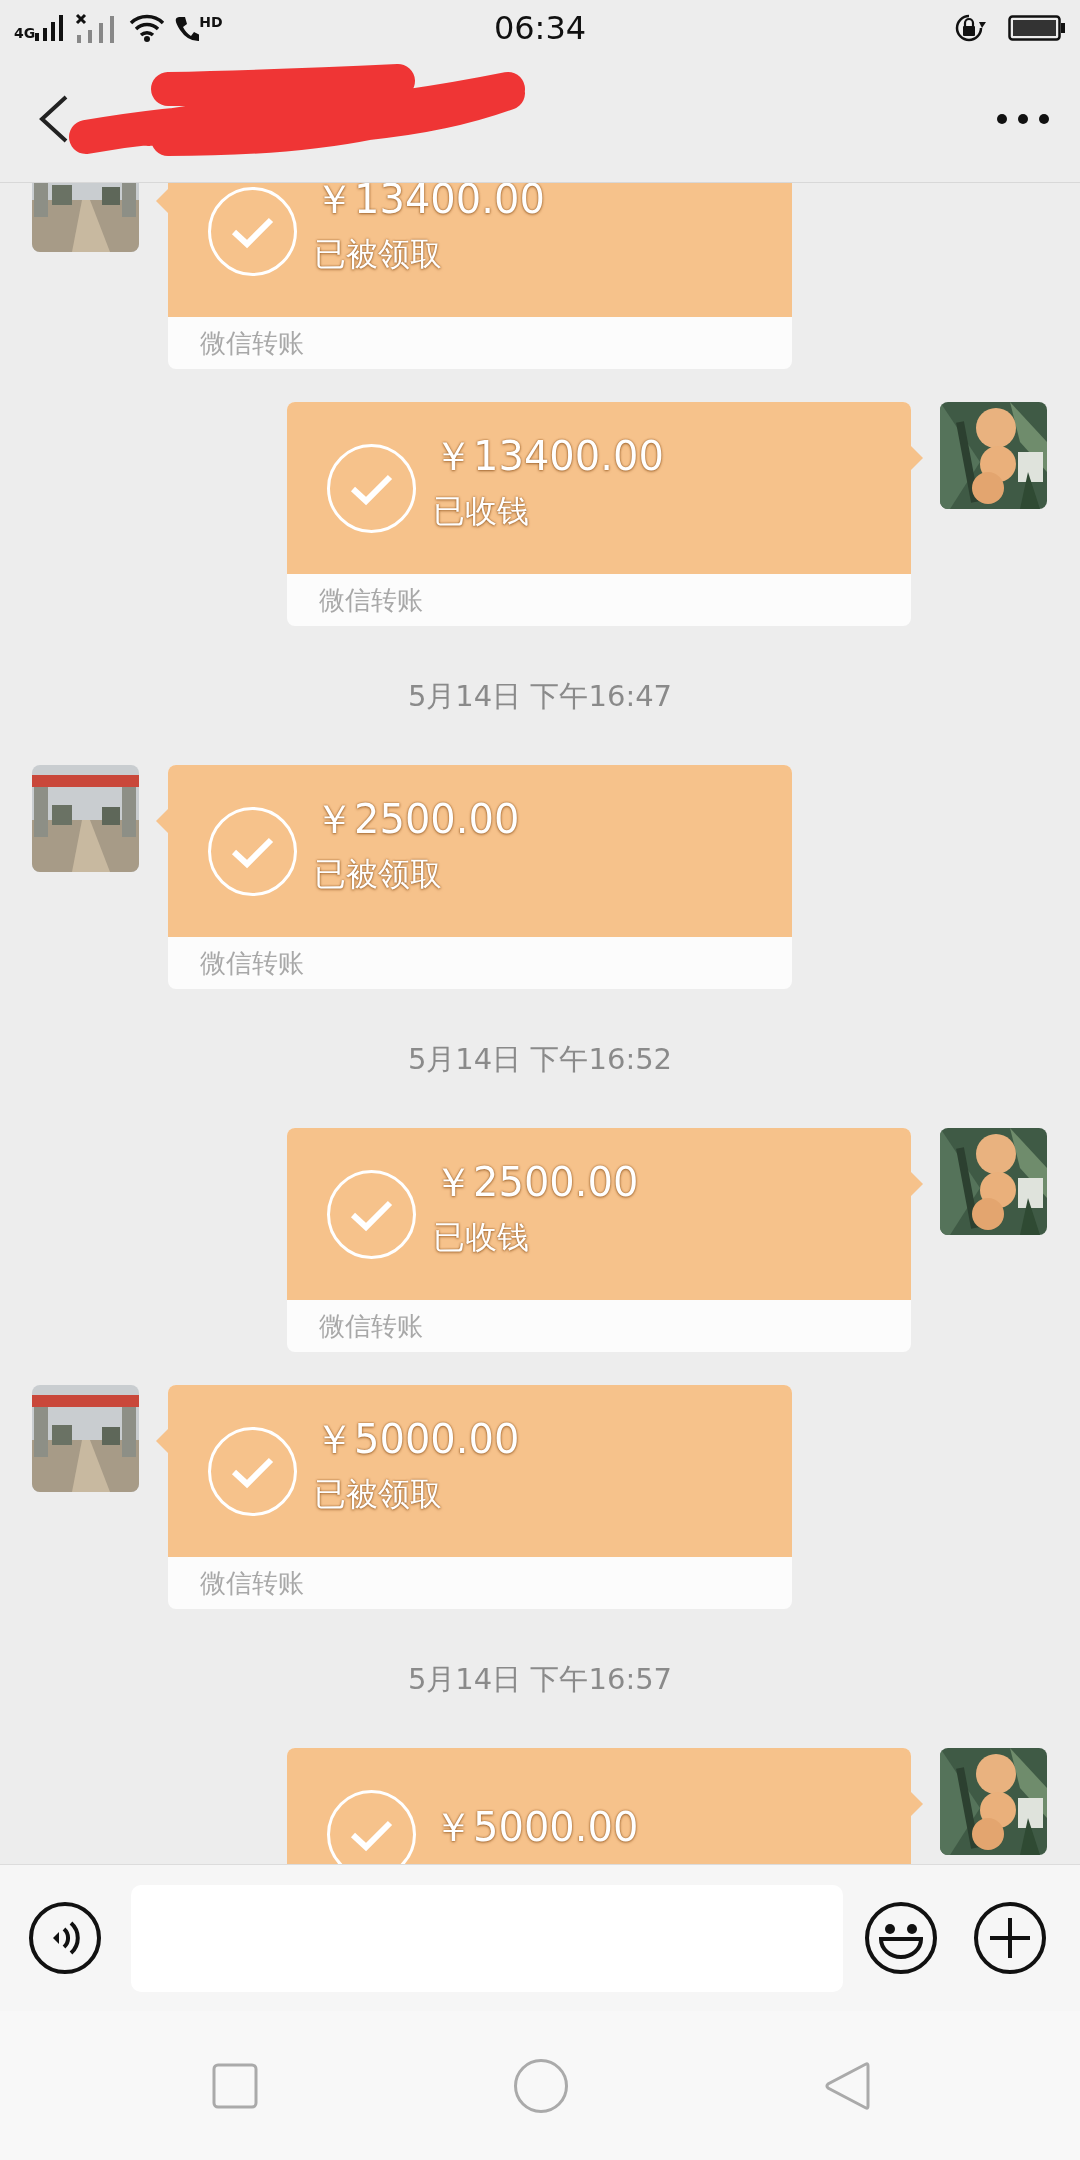 This screenshot has height=2160, width=1080. Describe the element at coordinates (65, 1938) in the screenshot. I see `voice-button` at that location.